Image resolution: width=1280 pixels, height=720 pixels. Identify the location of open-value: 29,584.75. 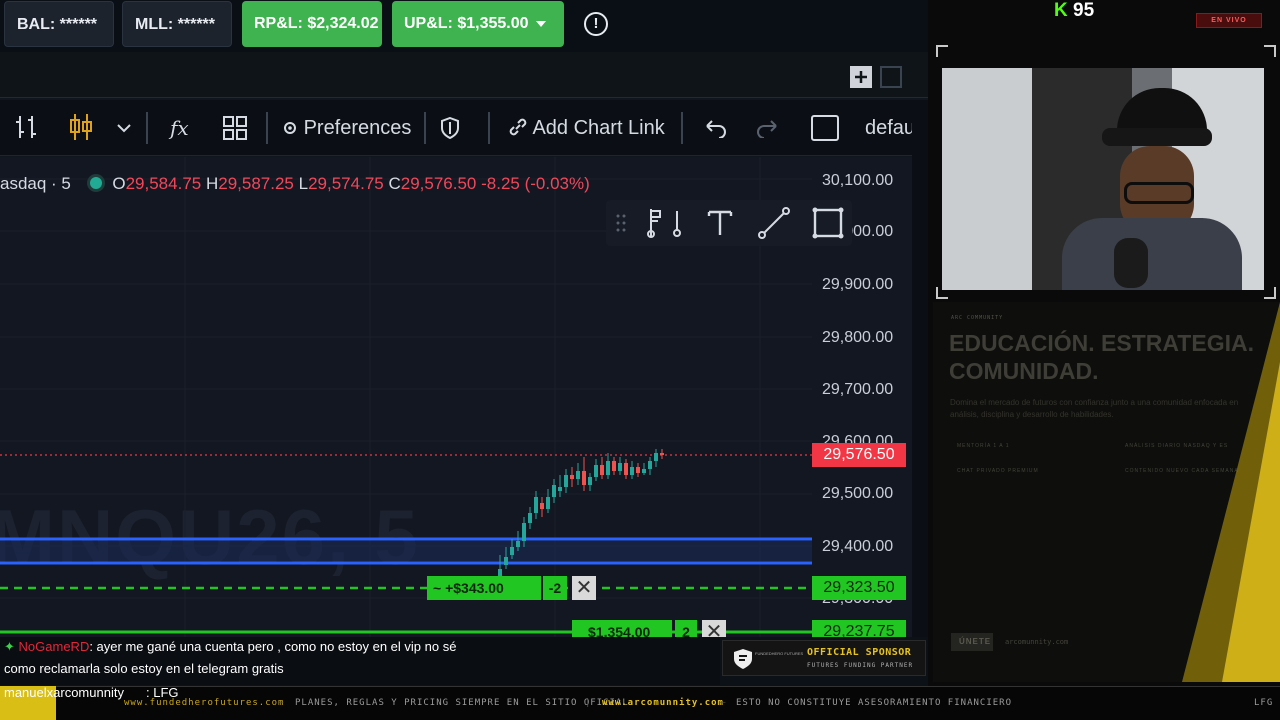
(163, 183).